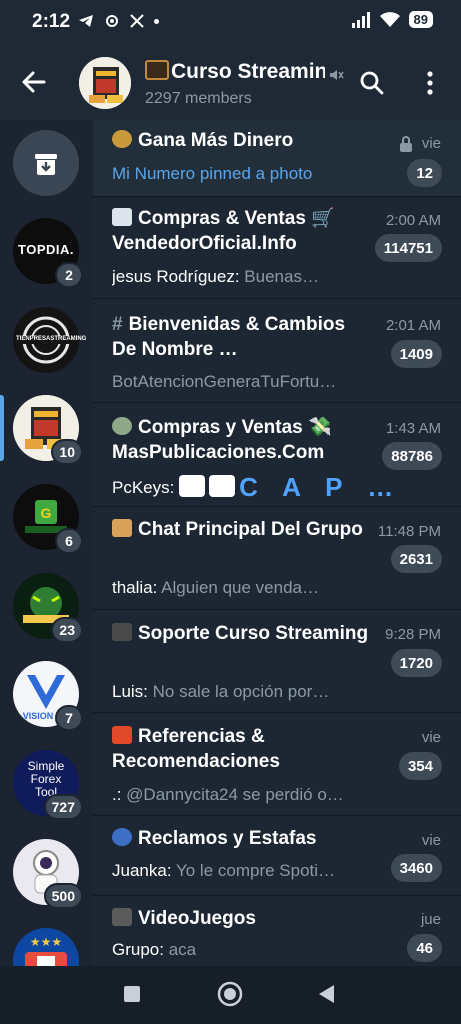 The width and height of the screenshot is (461, 1024). I want to click on unread-badge: 727, so click(63, 807).